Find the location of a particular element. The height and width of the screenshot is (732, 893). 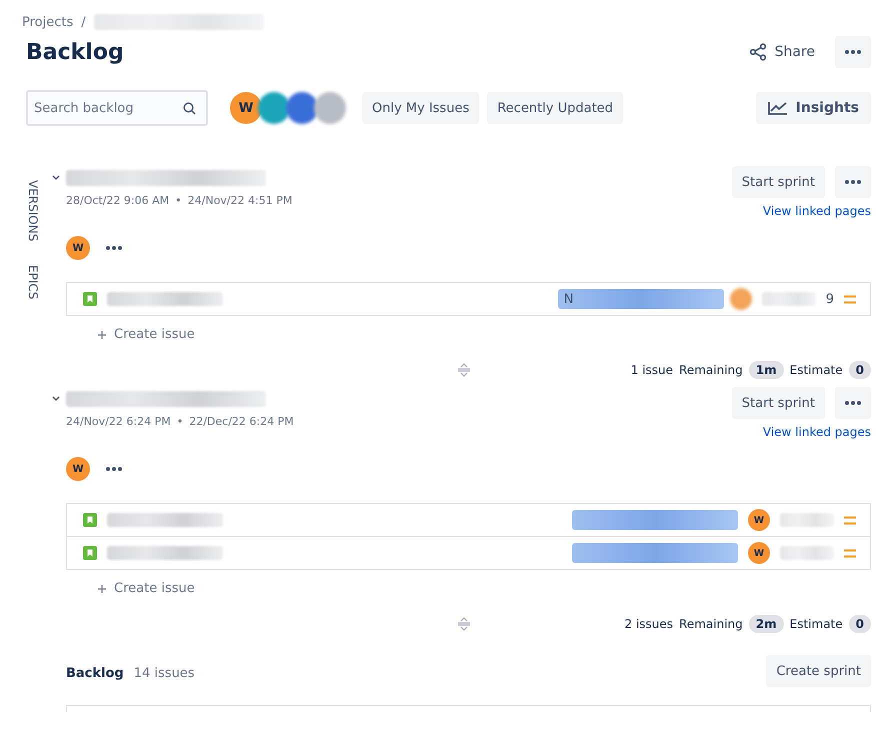

insights-button: Insights is located at coordinates (813, 108).